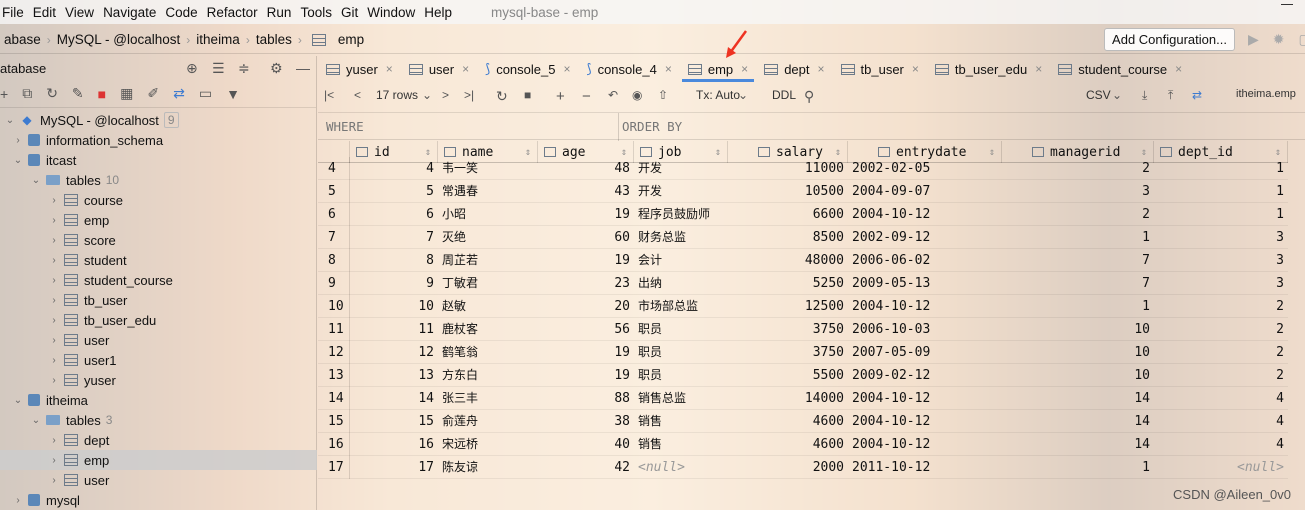  I want to click on cell-managerid: 2, so click(1078, 214).